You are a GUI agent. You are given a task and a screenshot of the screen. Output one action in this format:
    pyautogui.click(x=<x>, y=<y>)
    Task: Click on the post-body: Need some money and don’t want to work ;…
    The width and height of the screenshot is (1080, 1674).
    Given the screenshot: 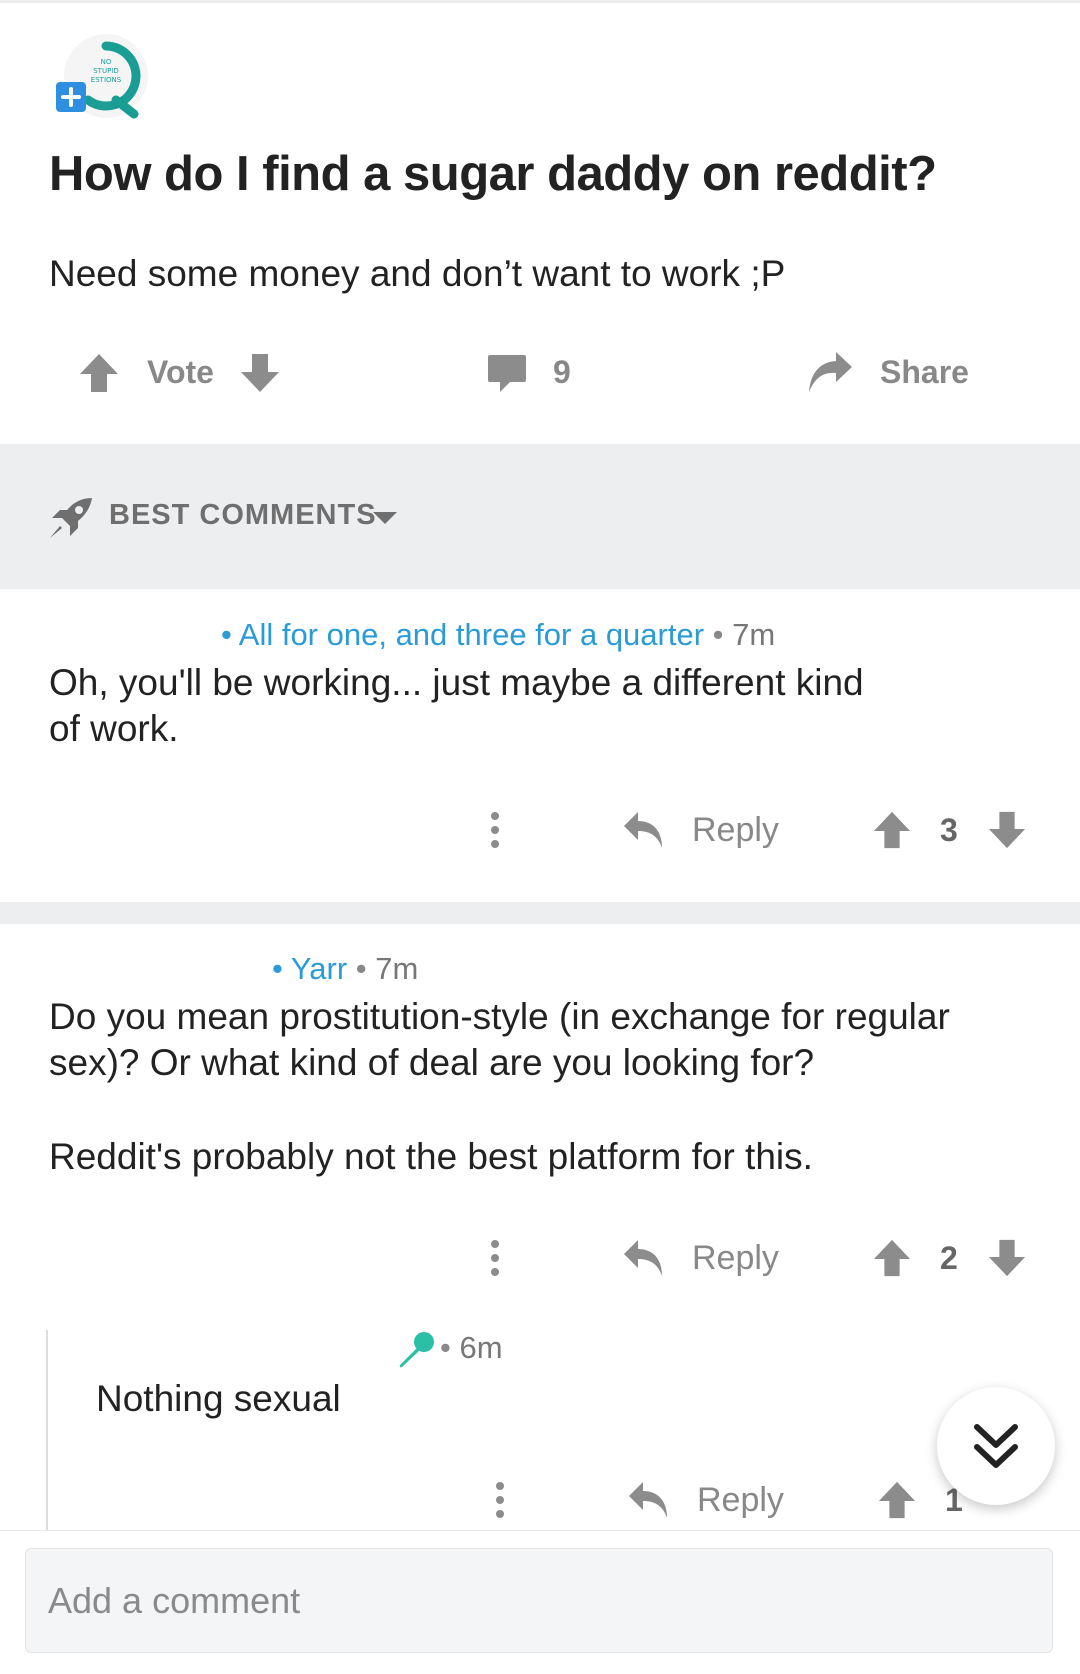 What is the action you would take?
    pyautogui.click(x=417, y=273)
    